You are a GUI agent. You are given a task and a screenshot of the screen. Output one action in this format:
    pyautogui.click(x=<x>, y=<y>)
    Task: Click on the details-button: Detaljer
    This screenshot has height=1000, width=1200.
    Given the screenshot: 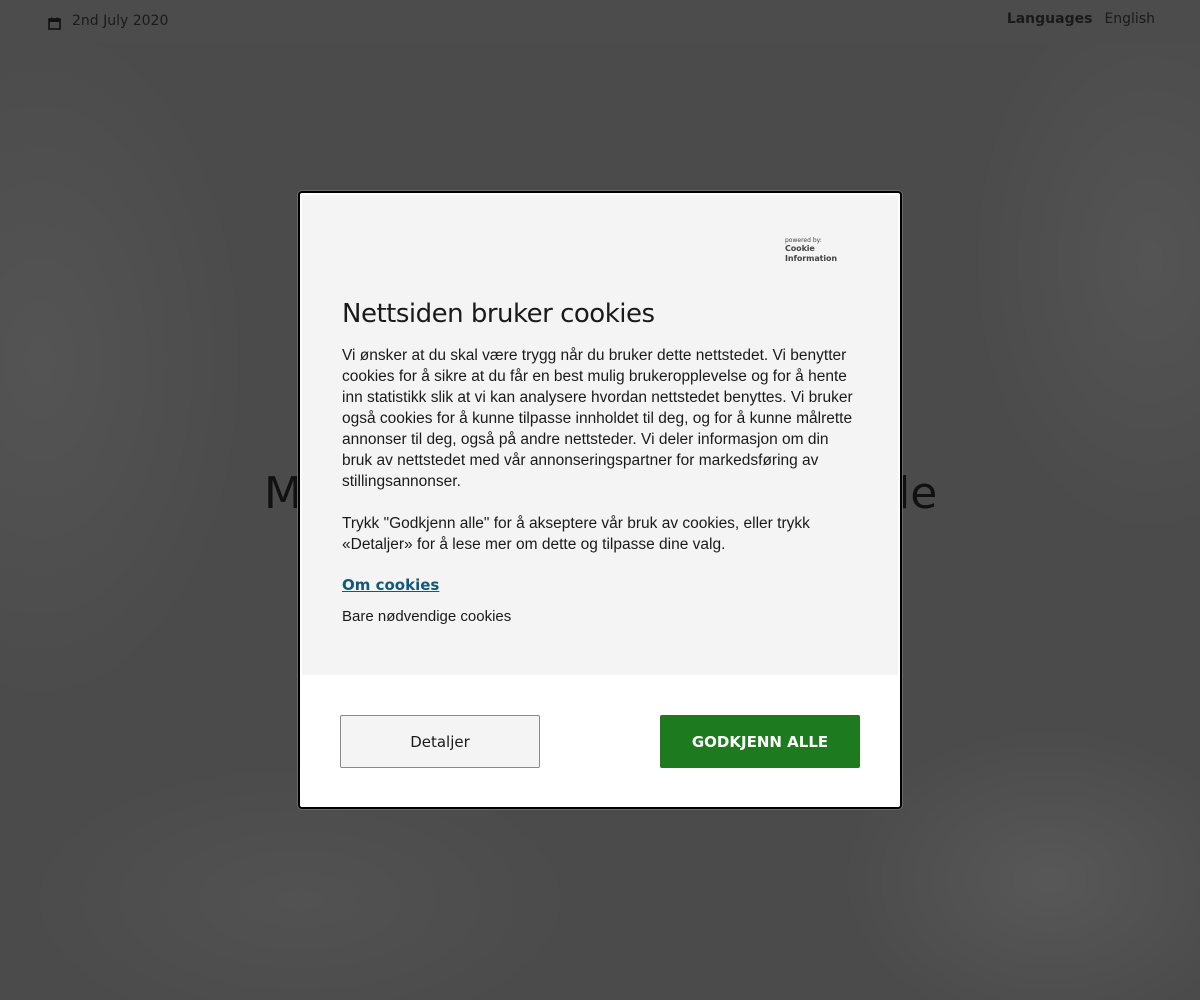 What is the action you would take?
    pyautogui.click(x=440, y=741)
    